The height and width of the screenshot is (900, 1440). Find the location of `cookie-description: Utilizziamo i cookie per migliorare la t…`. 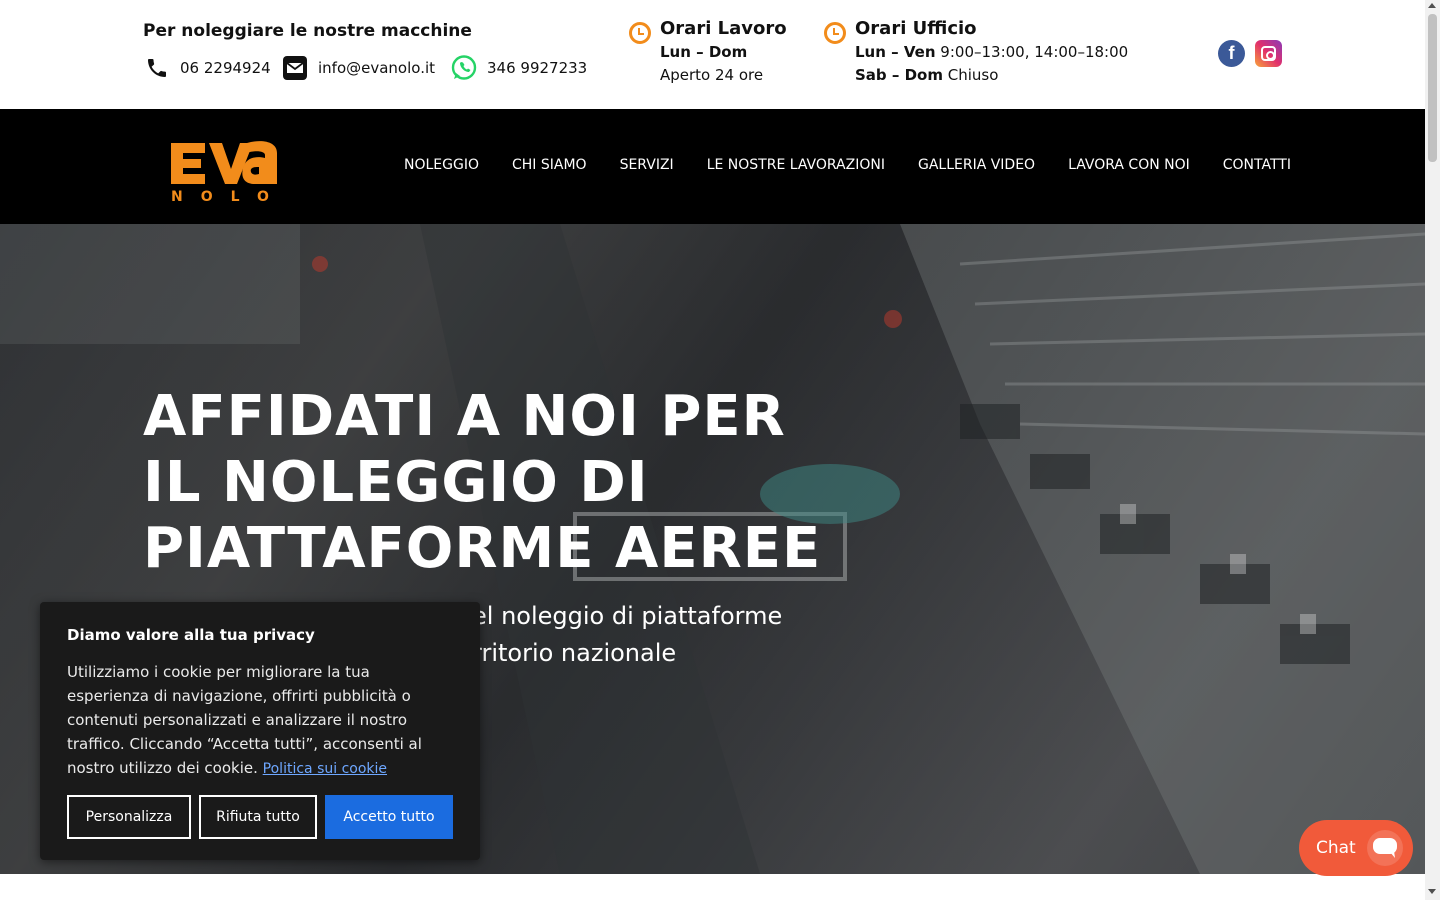

cookie-description: Utilizziamo i cookie per migliorare la t… is located at coordinates (260, 720).